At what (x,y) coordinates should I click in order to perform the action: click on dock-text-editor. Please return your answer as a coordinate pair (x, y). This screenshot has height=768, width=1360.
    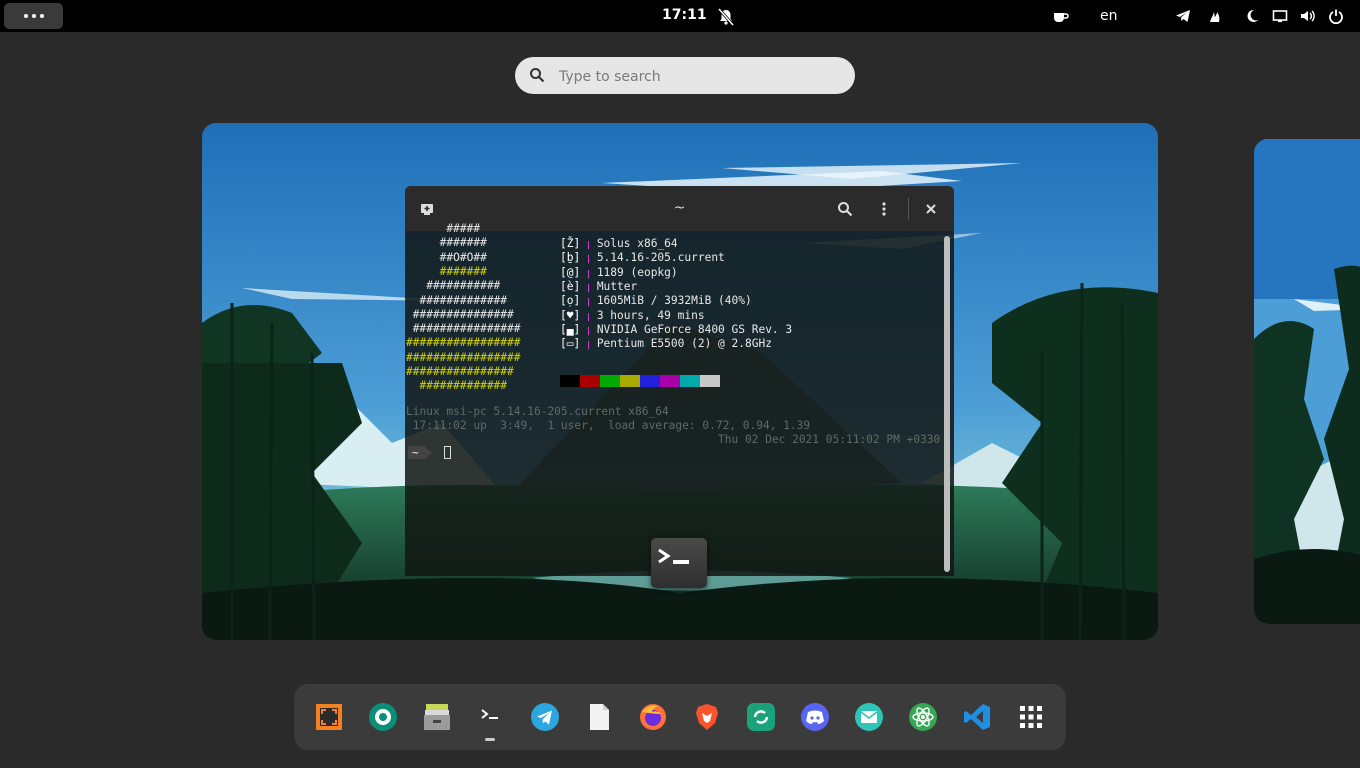
    Looking at the image, I should click on (599, 717).